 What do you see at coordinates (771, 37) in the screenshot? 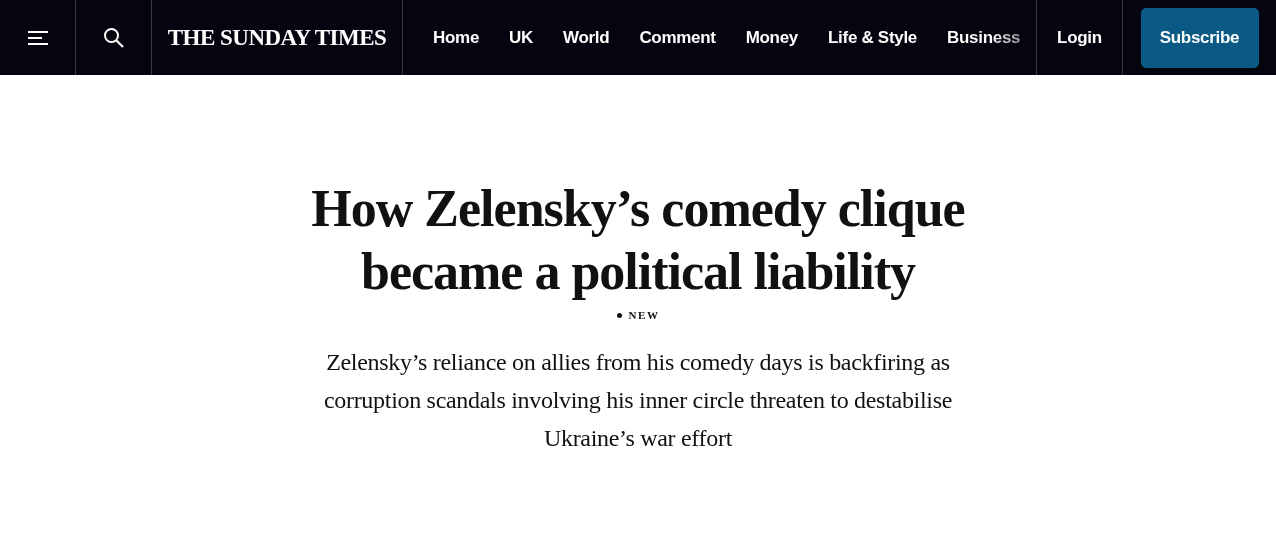
I see `nav-link: Money` at bounding box center [771, 37].